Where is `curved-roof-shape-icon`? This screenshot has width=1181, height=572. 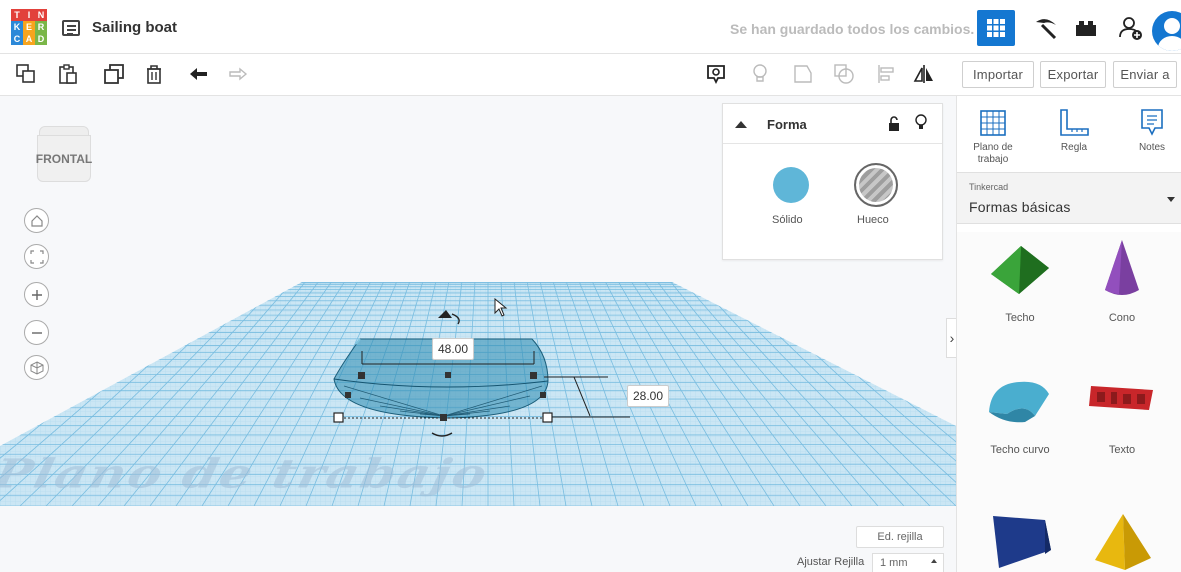 curved-roof-shape-icon is located at coordinates (1019, 402).